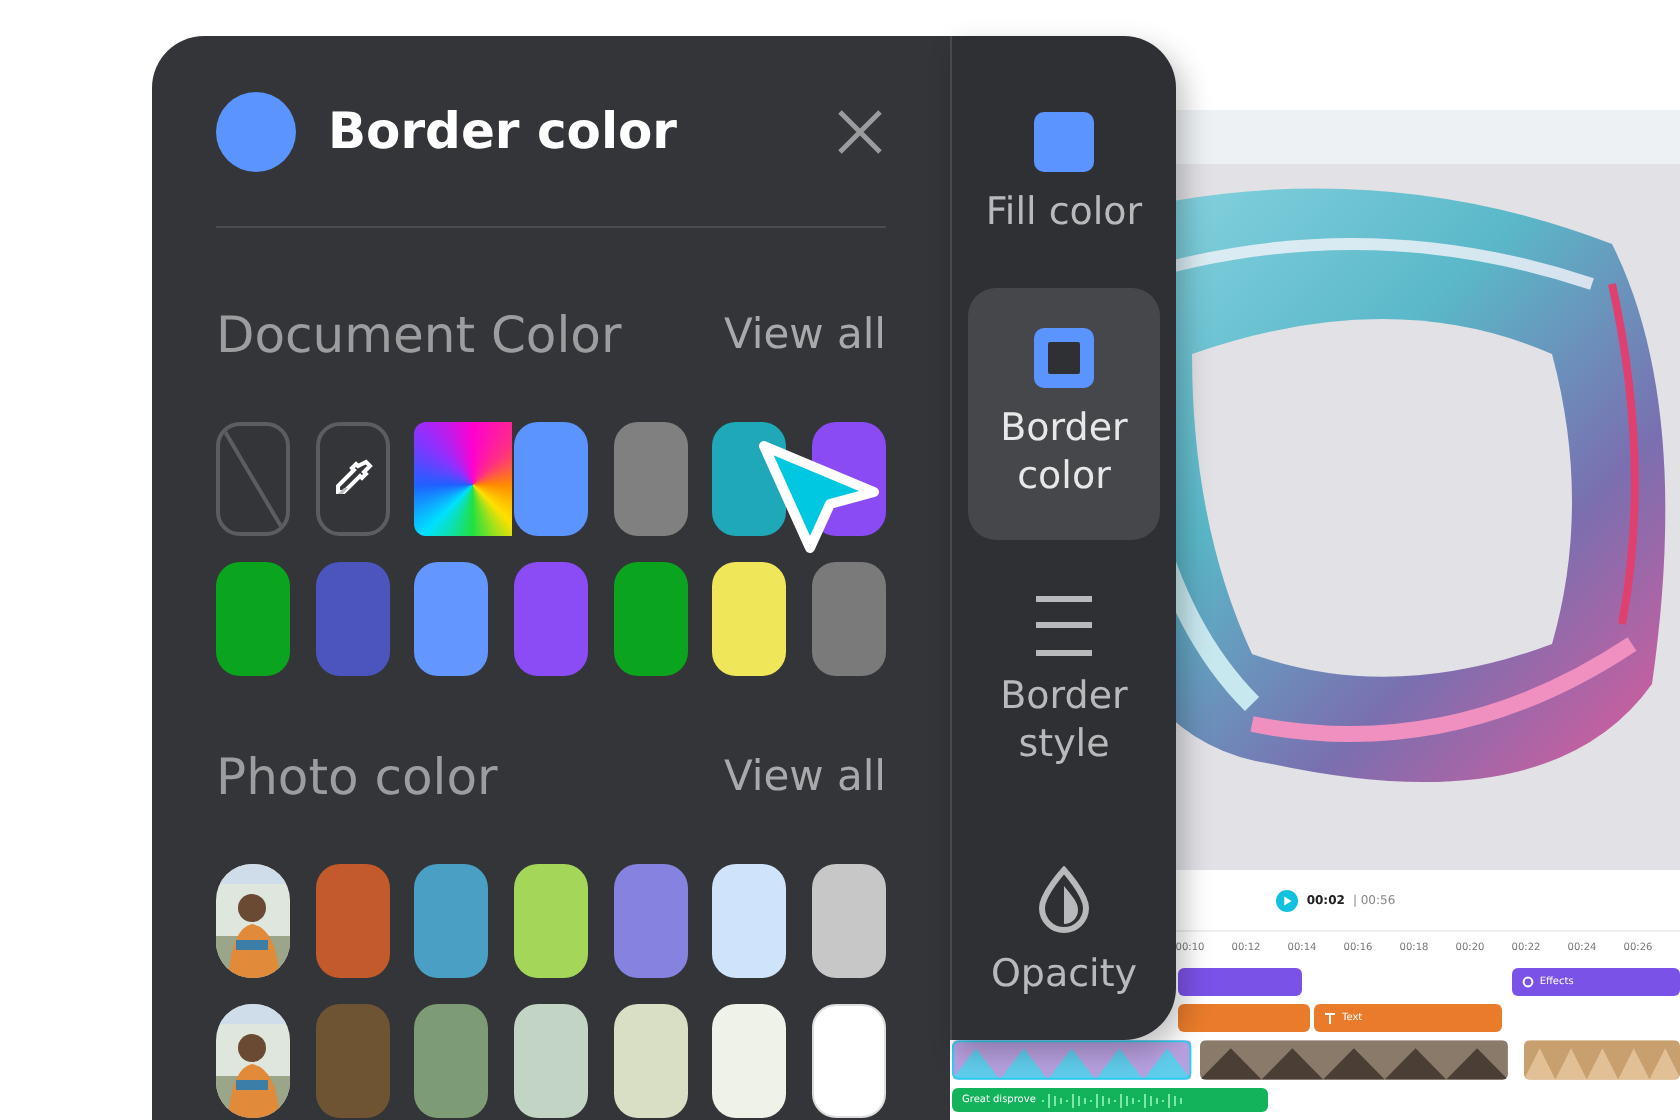 This screenshot has height=1120, width=1680. What do you see at coordinates (419, 334) in the screenshot?
I see `section-title: Document Color` at bounding box center [419, 334].